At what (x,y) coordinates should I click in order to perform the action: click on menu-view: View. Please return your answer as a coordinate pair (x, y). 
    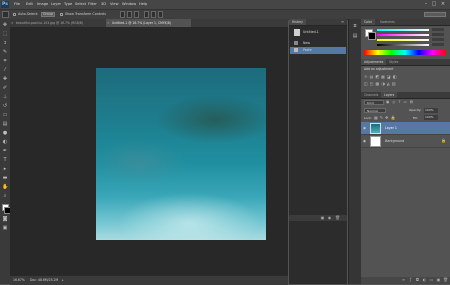
    Looking at the image, I should click on (114, 4).